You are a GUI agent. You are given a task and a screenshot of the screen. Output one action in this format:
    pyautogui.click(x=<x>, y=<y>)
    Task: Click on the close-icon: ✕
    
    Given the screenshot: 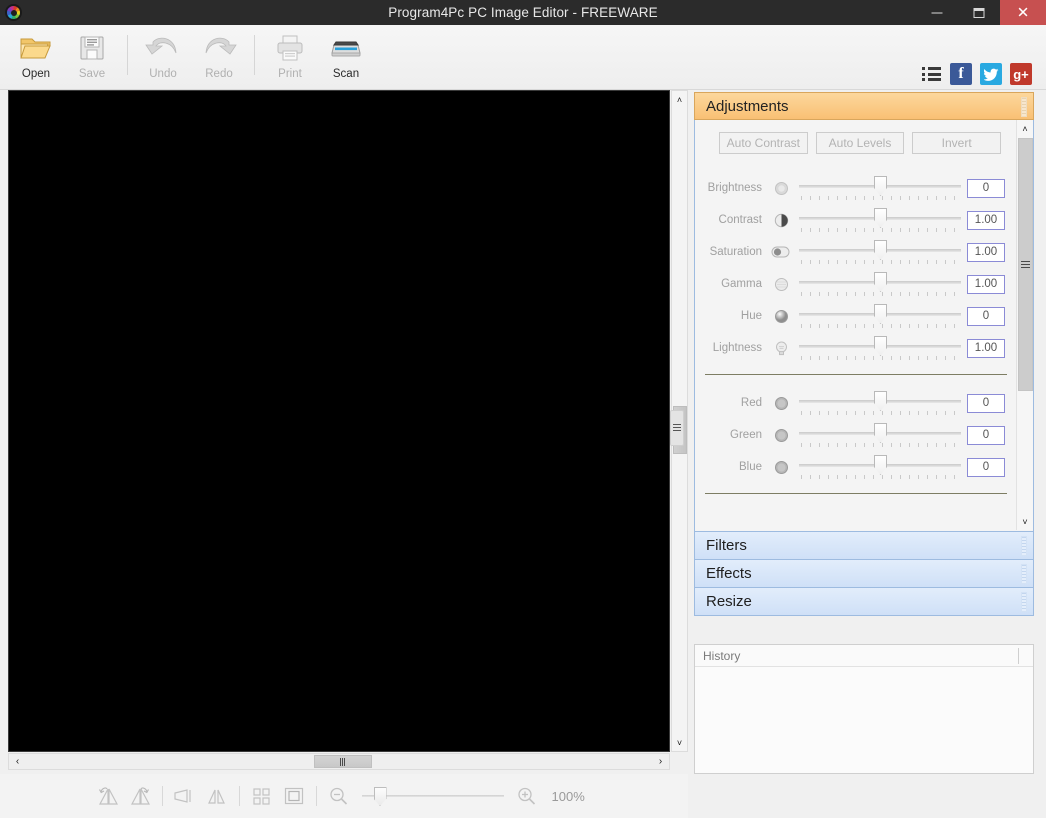 What is the action you would take?
    pyautogui.click(x=1023, y=12)
    